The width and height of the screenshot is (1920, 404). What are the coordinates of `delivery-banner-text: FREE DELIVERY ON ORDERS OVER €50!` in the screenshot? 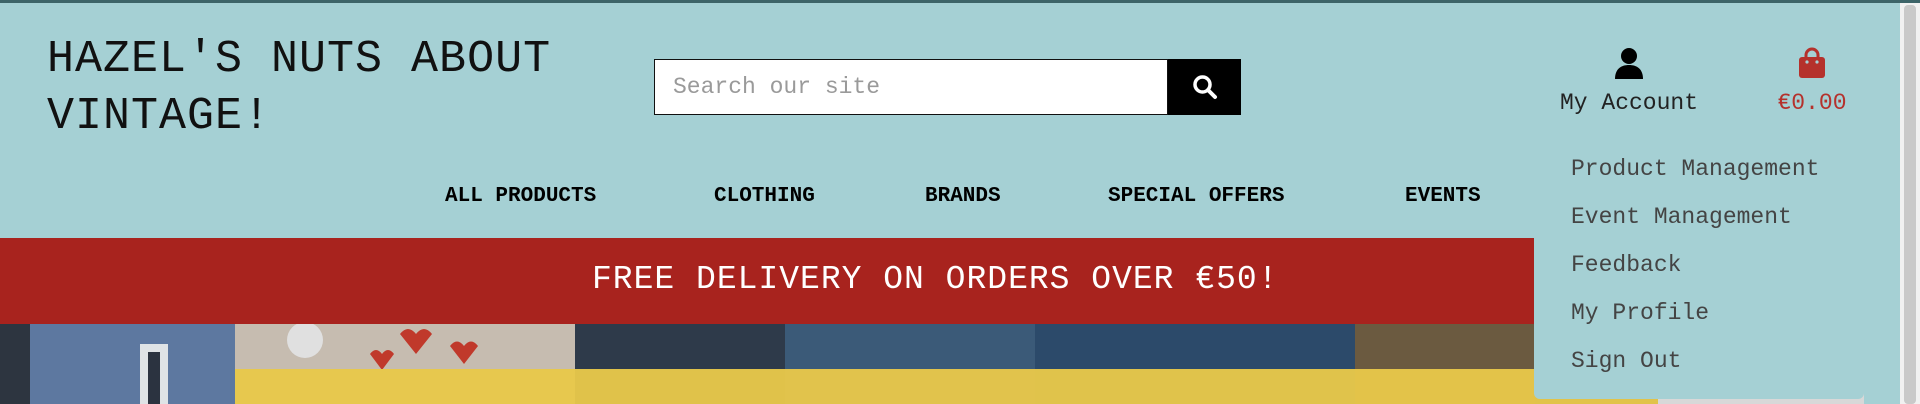 It's located at (935, 279).